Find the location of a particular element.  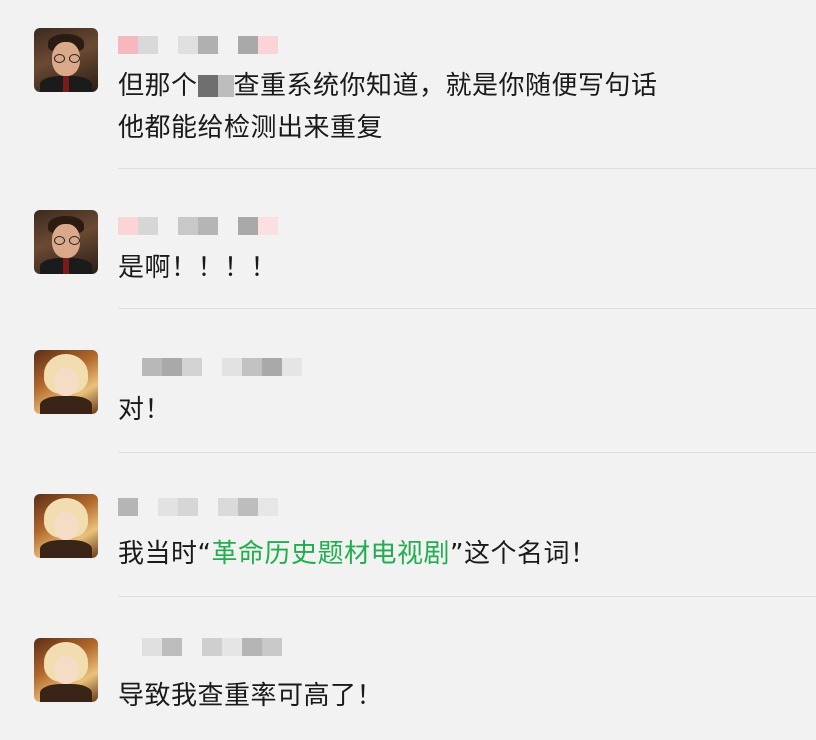

message-text-part: 查重系统你知道，就是你随便写句话 is located at coordinates (445, 86).